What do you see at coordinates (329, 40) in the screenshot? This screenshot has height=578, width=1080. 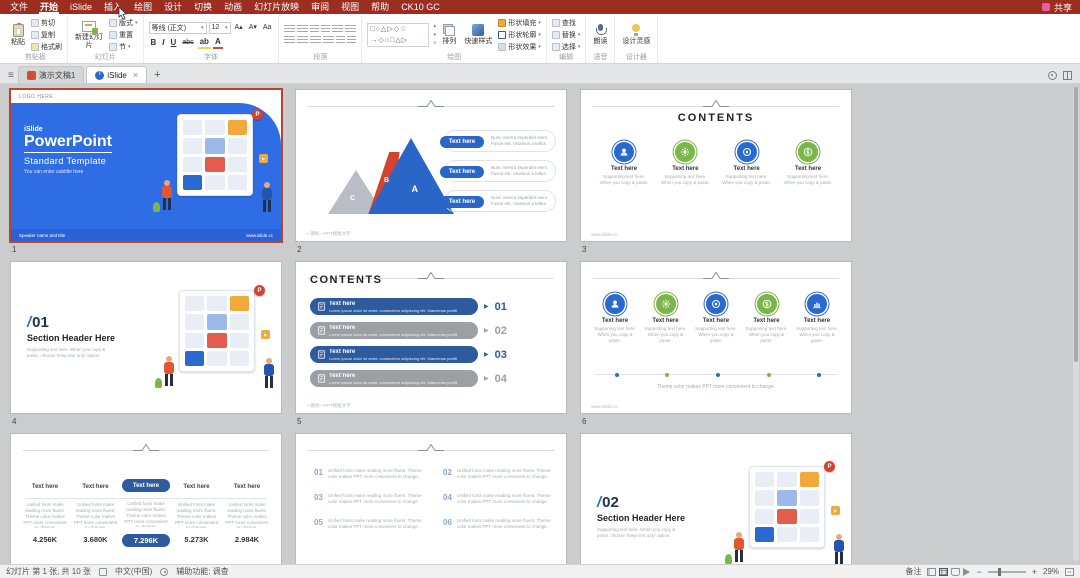 I see `justify-icon` at bounding box center [329, 40].